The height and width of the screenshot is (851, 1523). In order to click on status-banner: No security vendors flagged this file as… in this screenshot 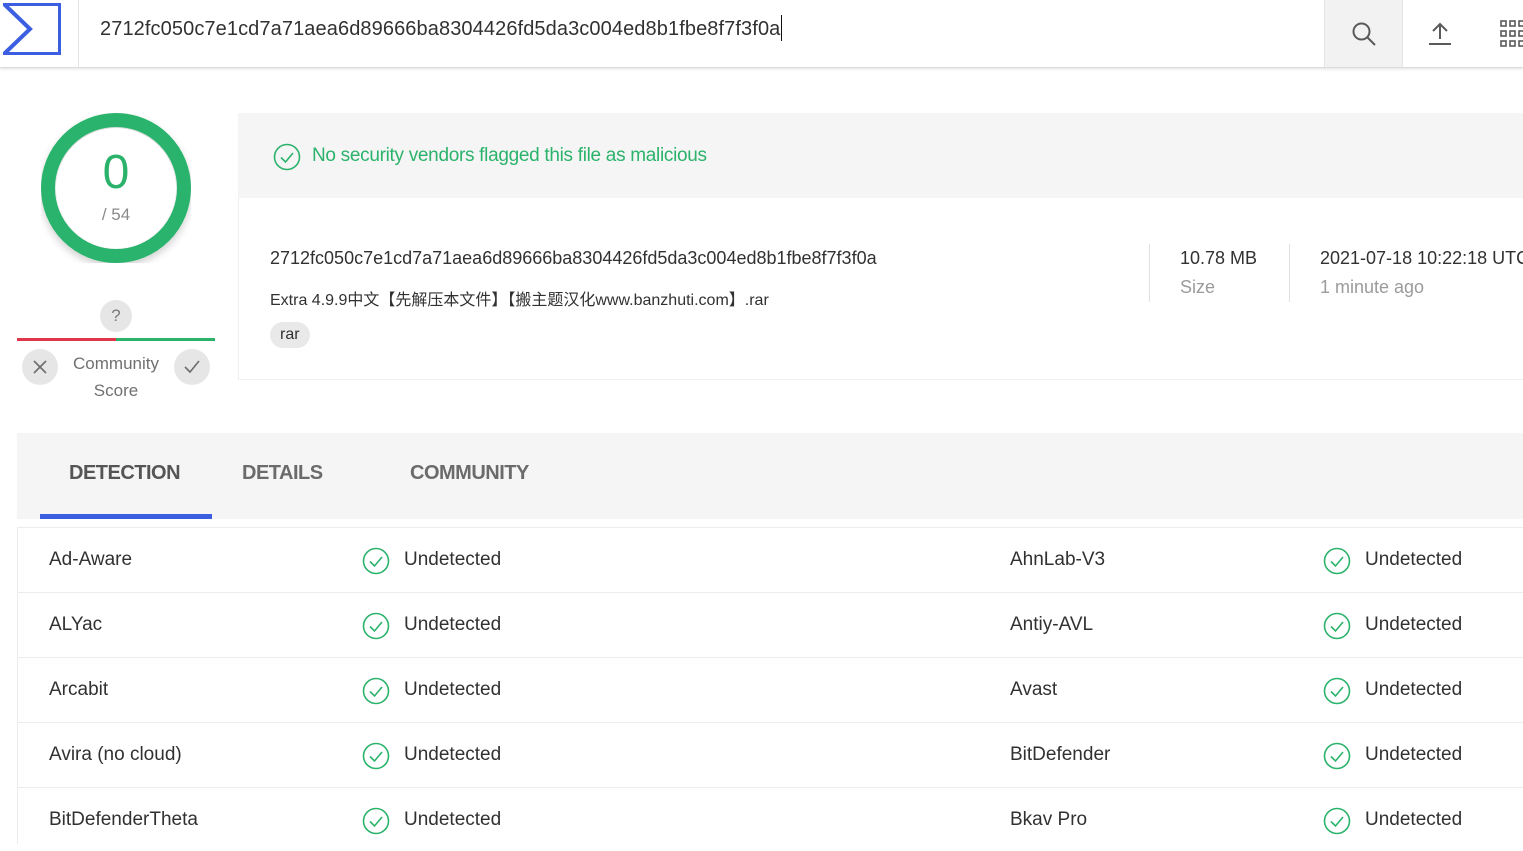, I will do `click(880, 155)`.